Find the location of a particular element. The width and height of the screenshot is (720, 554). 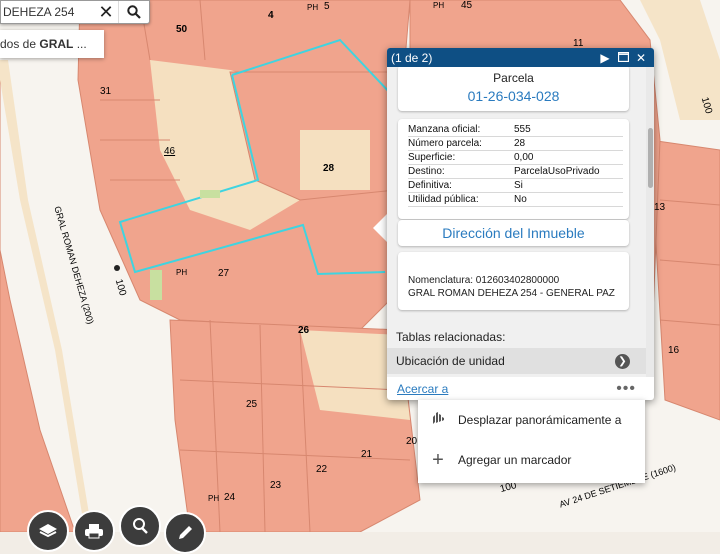

tablas-label: Tablas relacionadas: is located at coordinates (451, 337).